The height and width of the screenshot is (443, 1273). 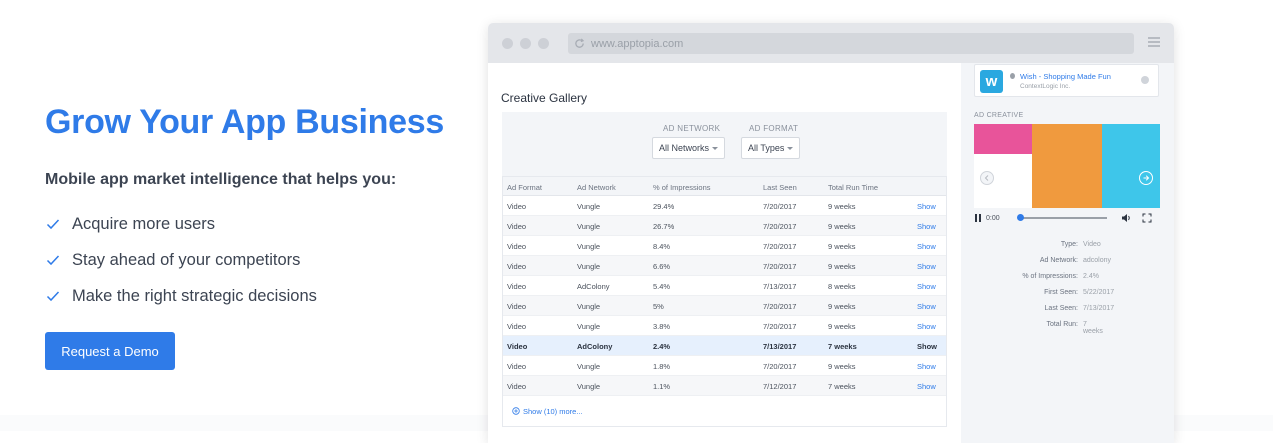 I want to click on app-logo: w, so click(x=991, y=81).